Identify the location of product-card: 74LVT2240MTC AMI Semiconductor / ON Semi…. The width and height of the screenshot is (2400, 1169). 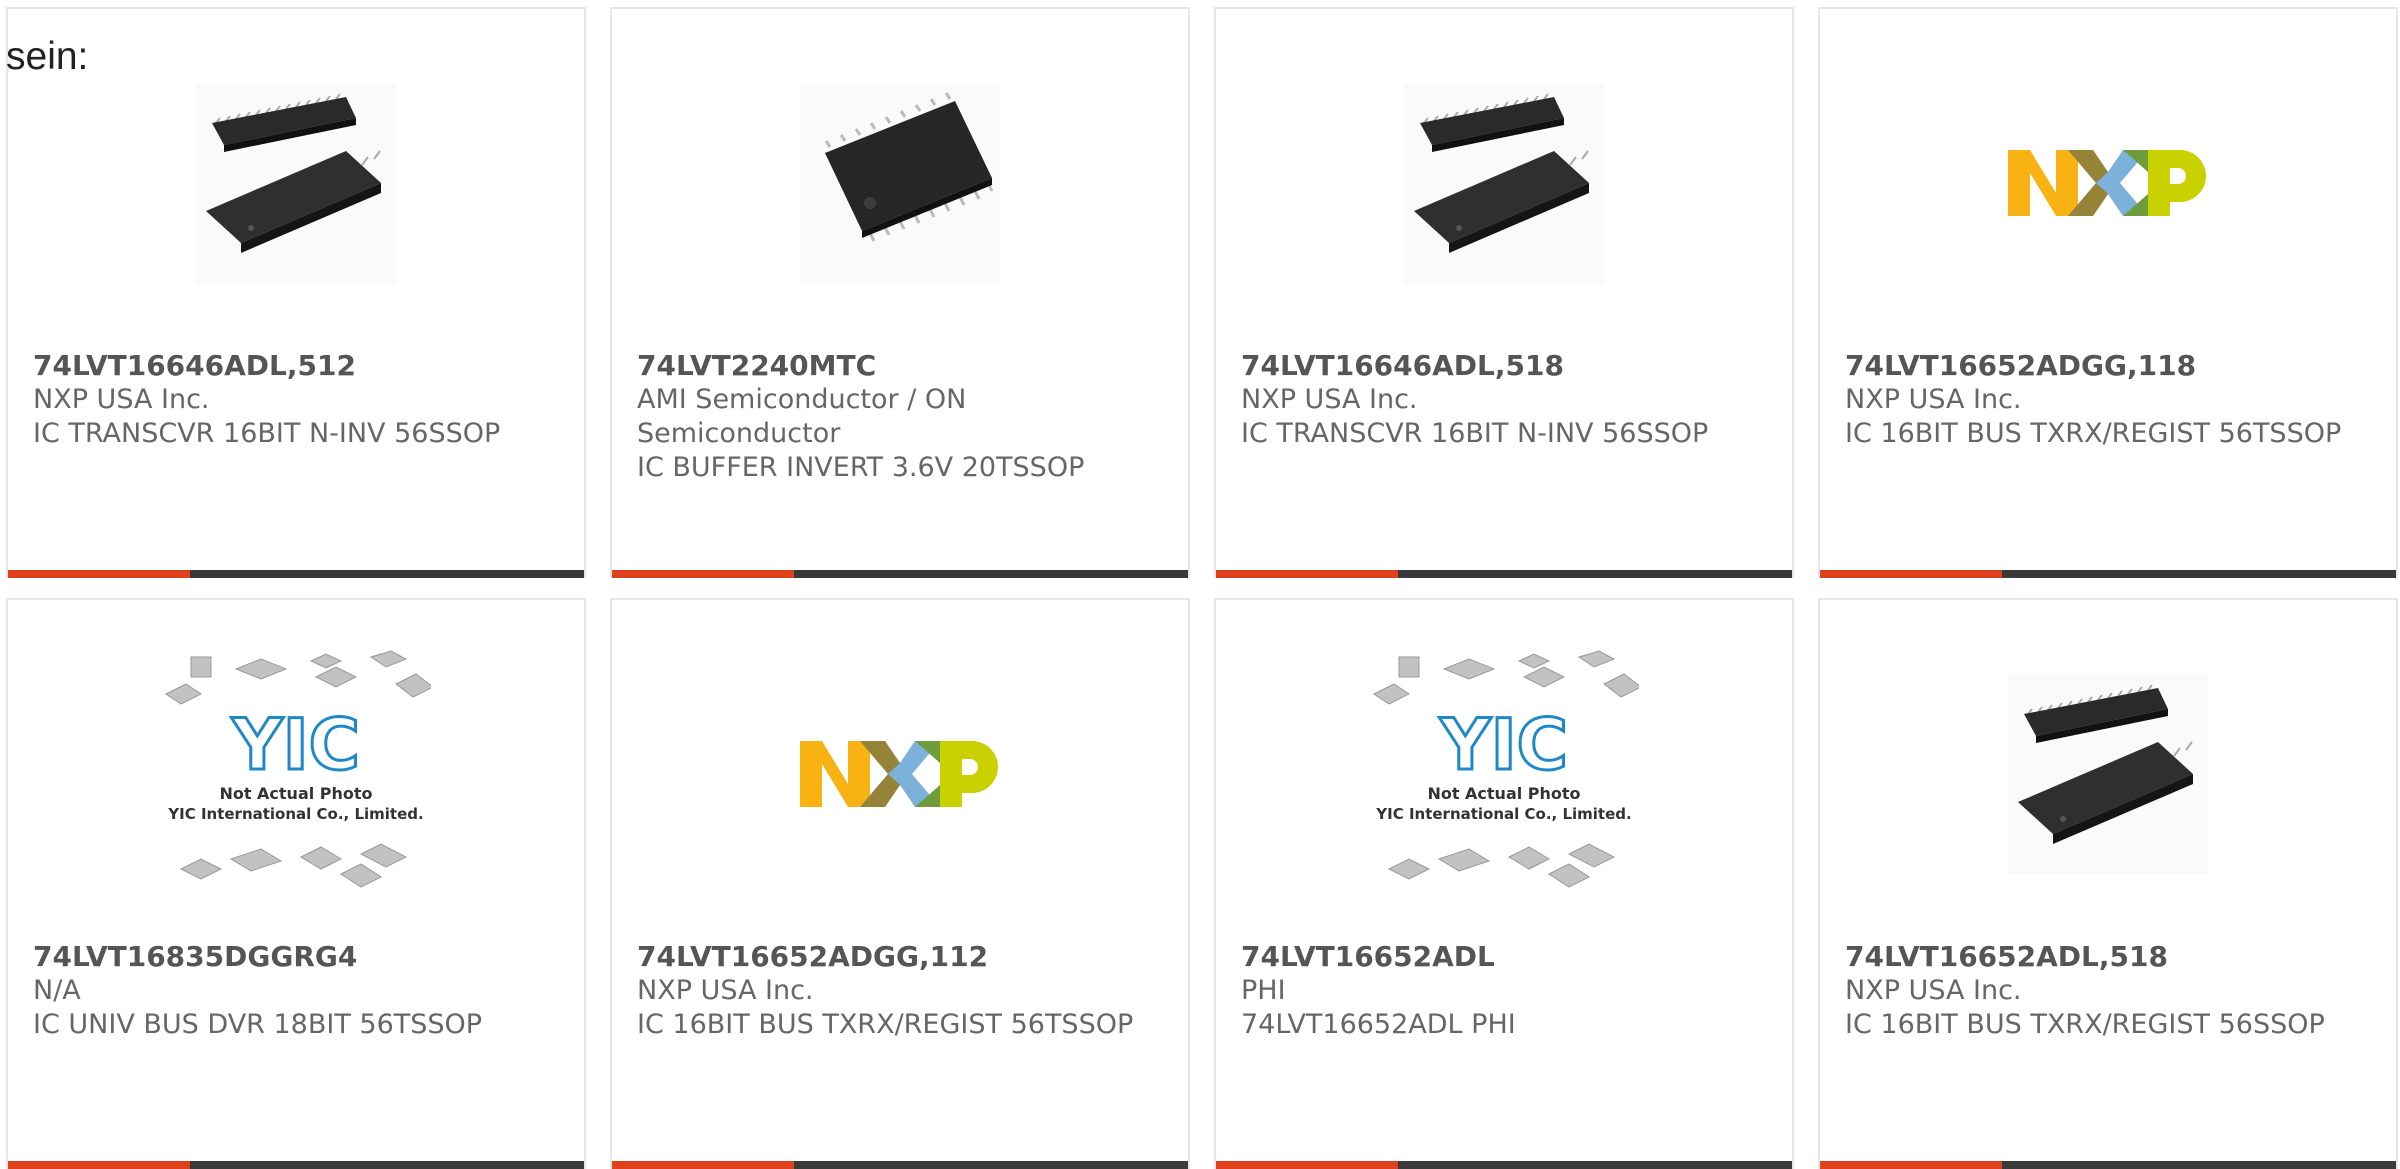
(900, 292).